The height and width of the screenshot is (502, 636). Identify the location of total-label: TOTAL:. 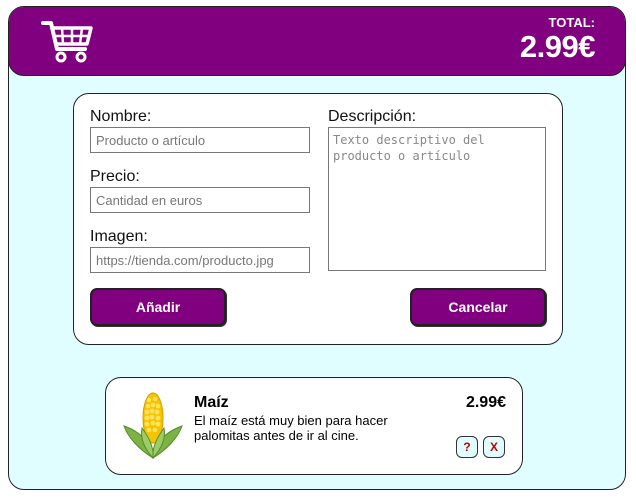
(571, 22).